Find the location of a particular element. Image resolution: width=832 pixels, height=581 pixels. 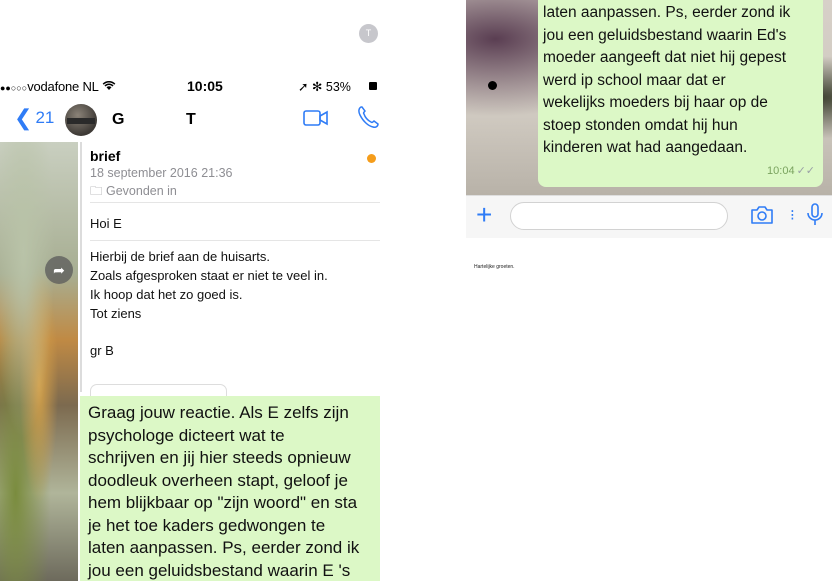

chat-header: ❮ 21 G T is located at coordinates (190, 118).